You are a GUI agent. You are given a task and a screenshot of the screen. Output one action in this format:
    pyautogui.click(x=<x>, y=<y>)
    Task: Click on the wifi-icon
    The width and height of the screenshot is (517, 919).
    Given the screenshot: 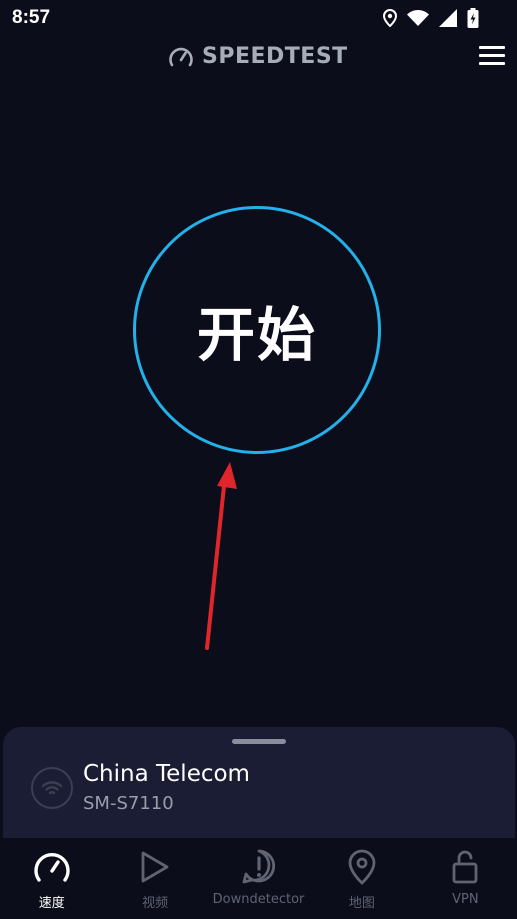 What is the action you would take?
    pyautogui.click(x=52, y=788)
    